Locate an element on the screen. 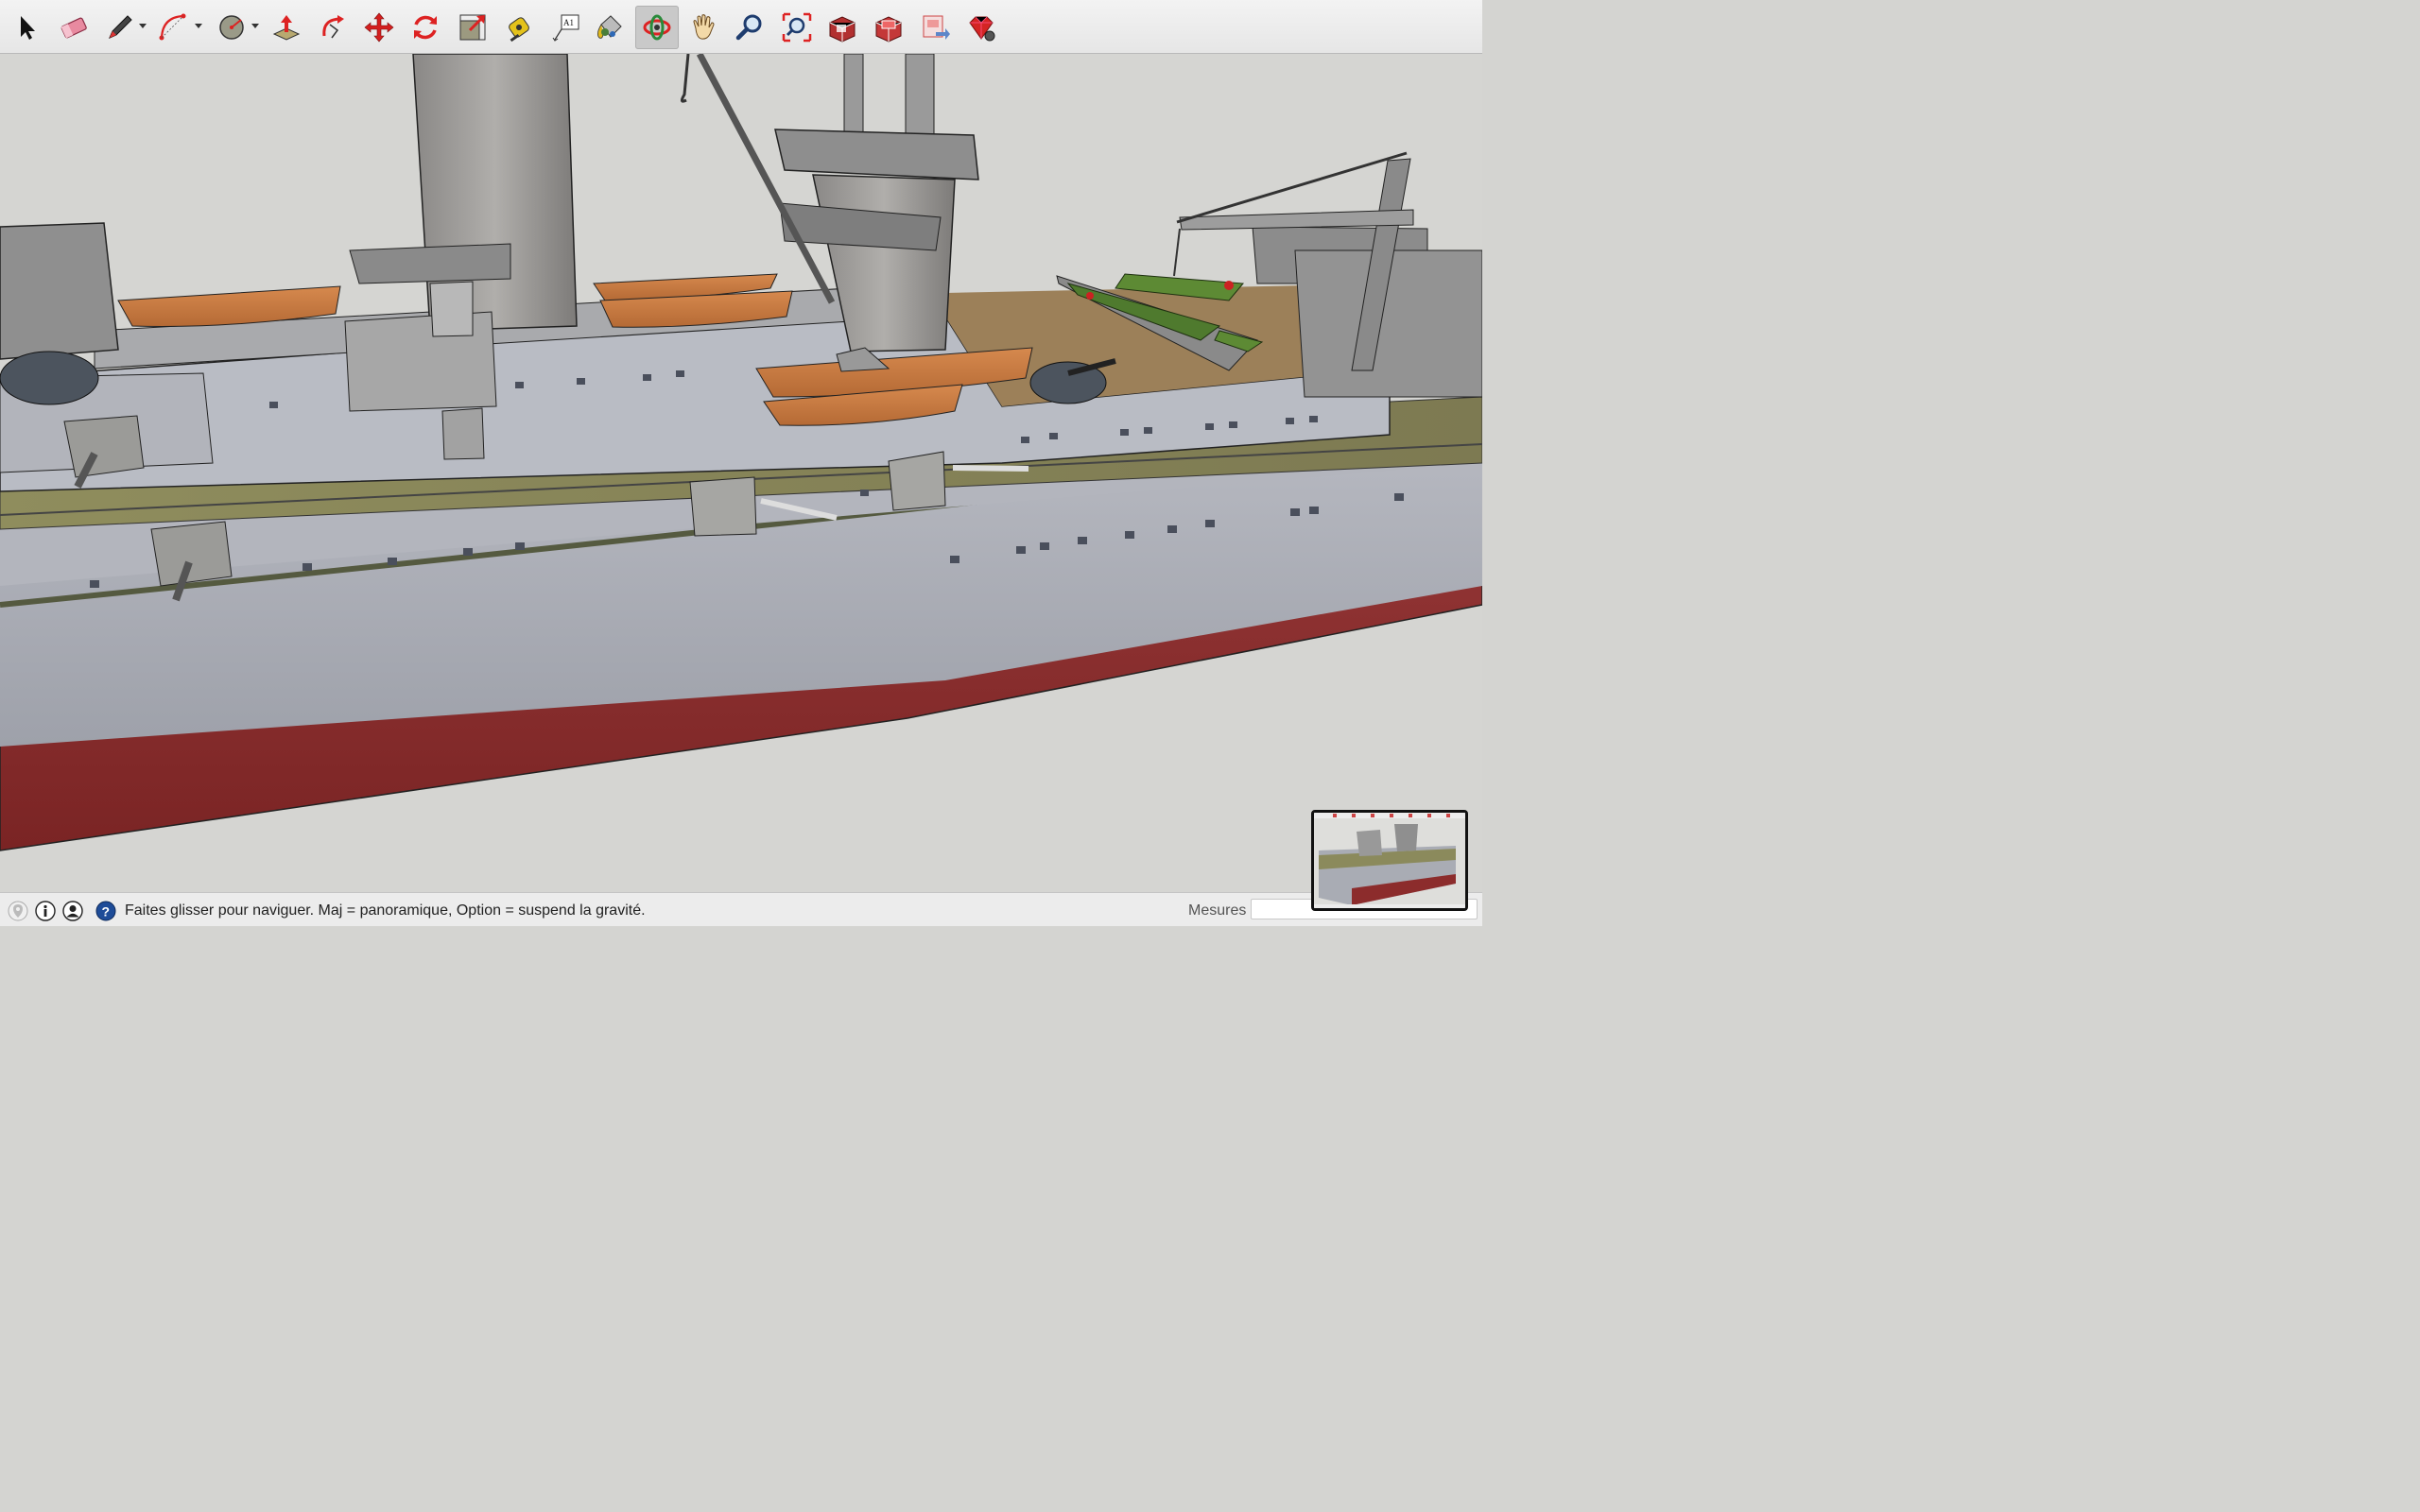  pencil-line-icon is located at coordinates (120, 27).